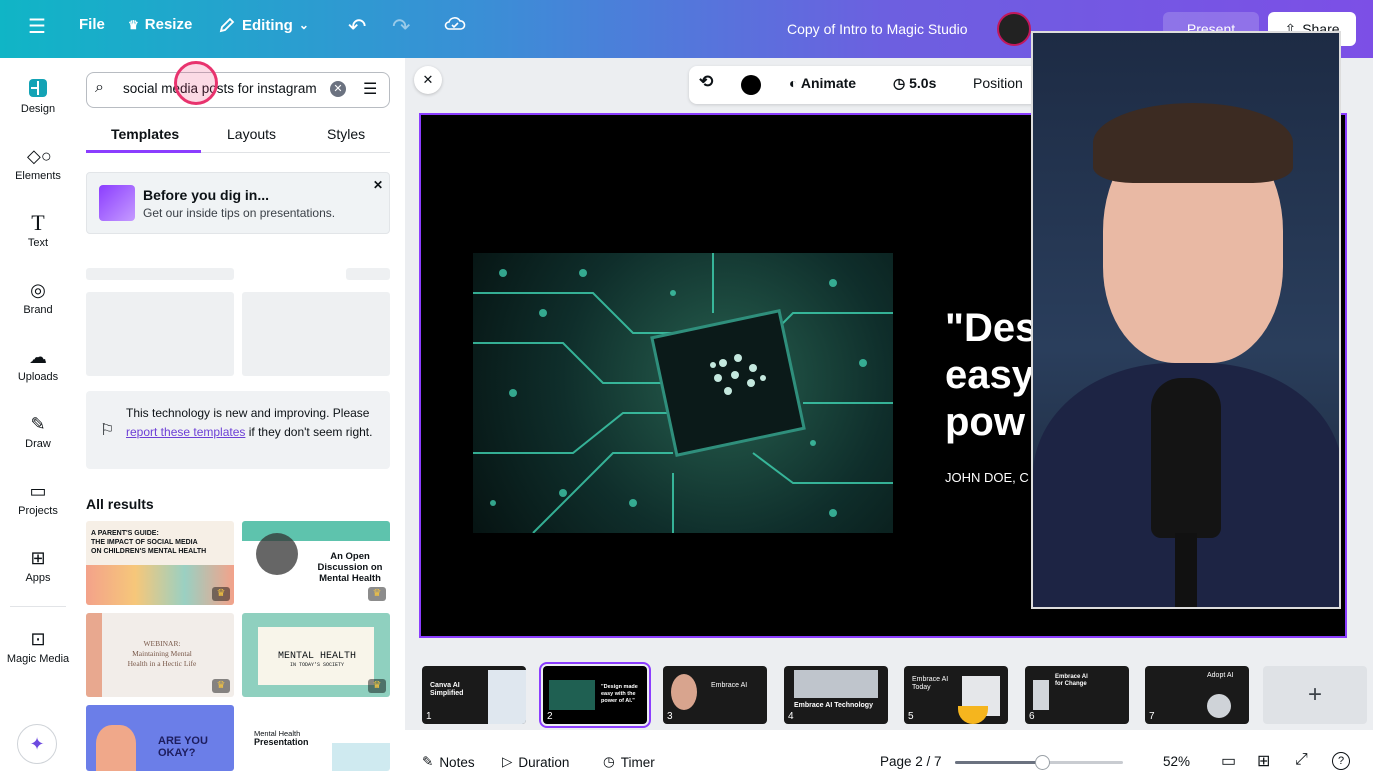 The width and height of the screenshot is (1373, 771). What do you see at coordinates (38, 357) in the screenshot?
I see `uploads-icon: ☁` at bounding box center [38, 357].